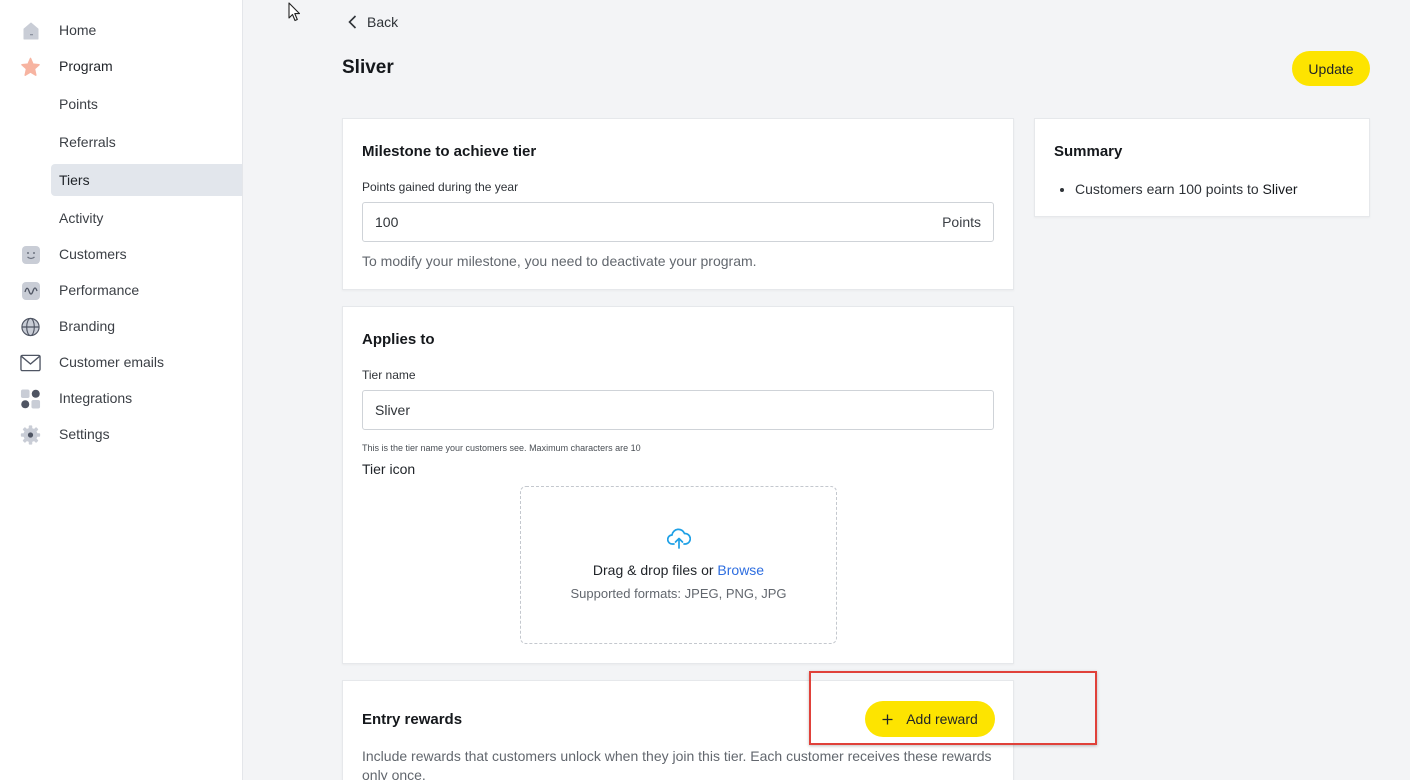 This screenshot has width=1410, height=780. What do you see at coordinates (78, 104) in the screenshot?
I see `sub-item-label: Points` at bounding box center [78, 104].